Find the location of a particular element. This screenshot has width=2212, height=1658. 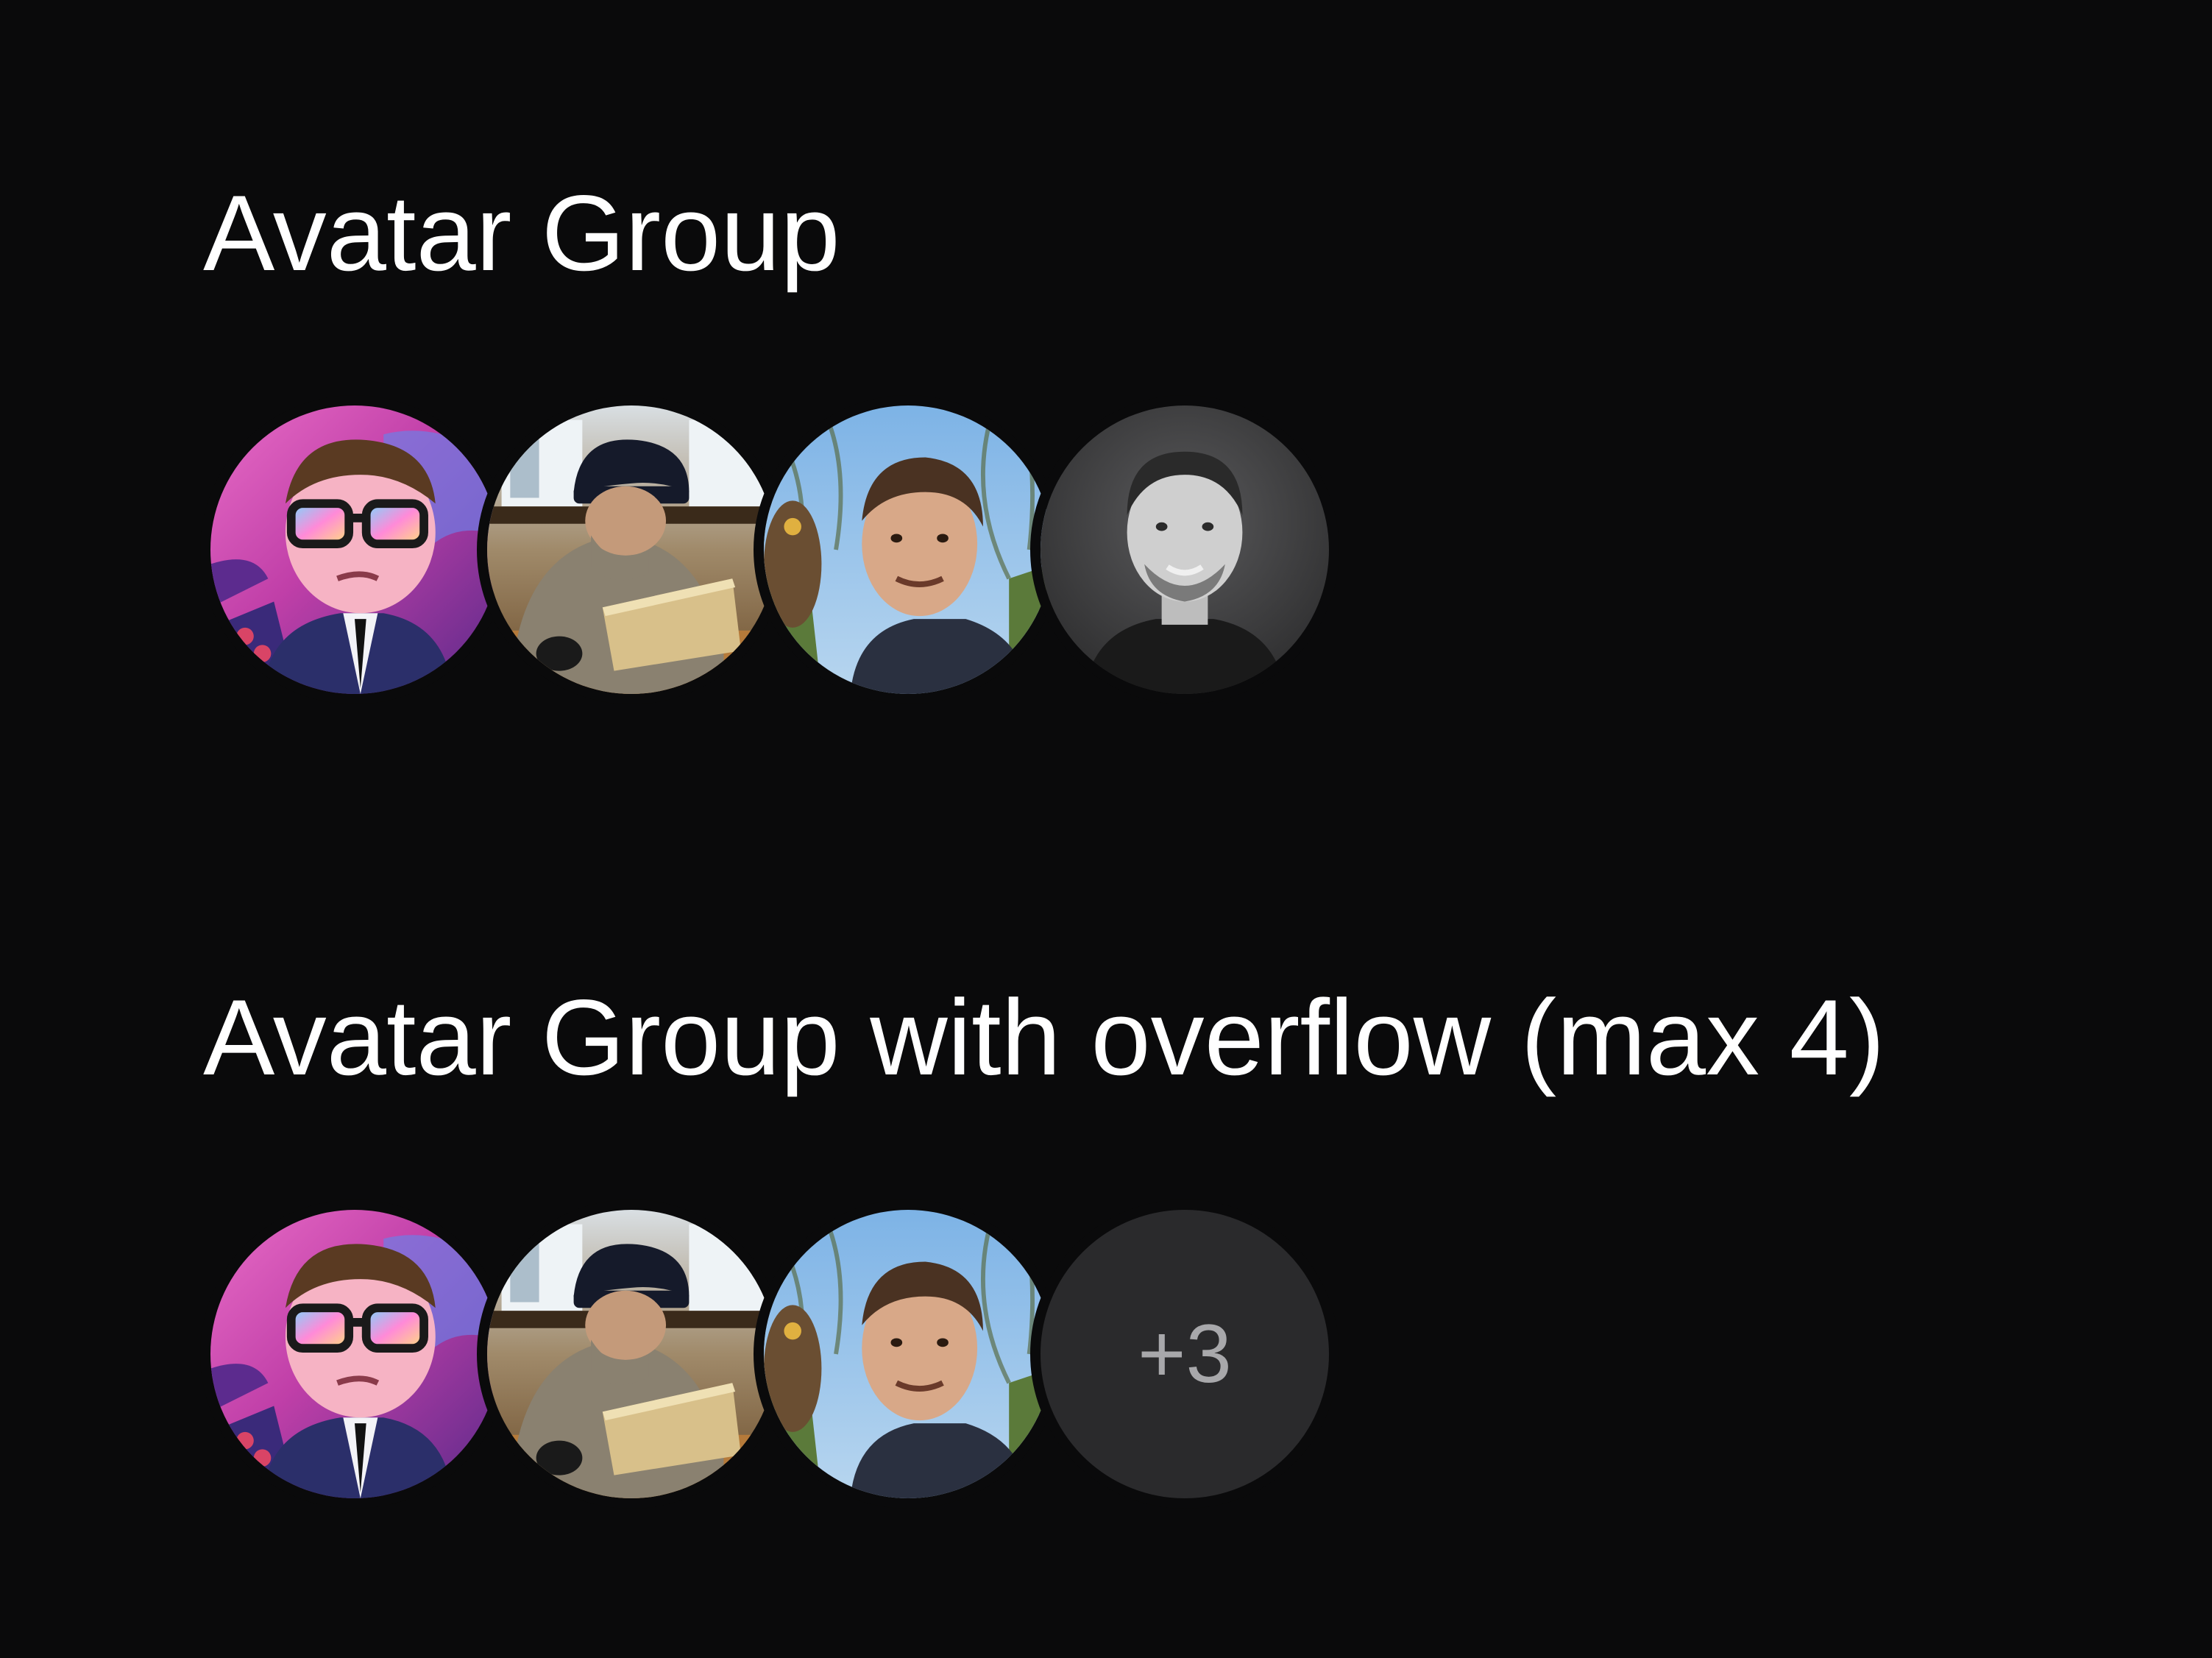

avatar-group: +3 is located at coordinates (770, 1354).